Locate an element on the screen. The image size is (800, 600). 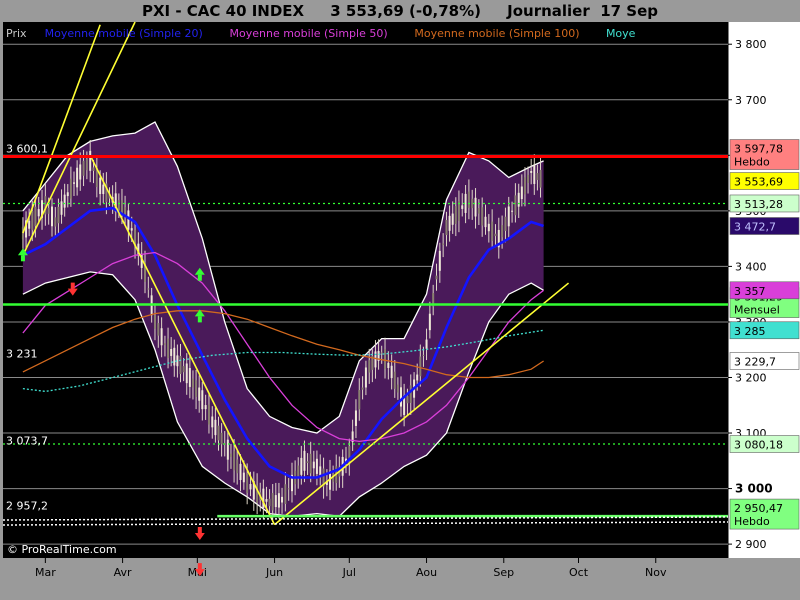
y-tick-label: 3 800 is located at coordinates (751, 44).